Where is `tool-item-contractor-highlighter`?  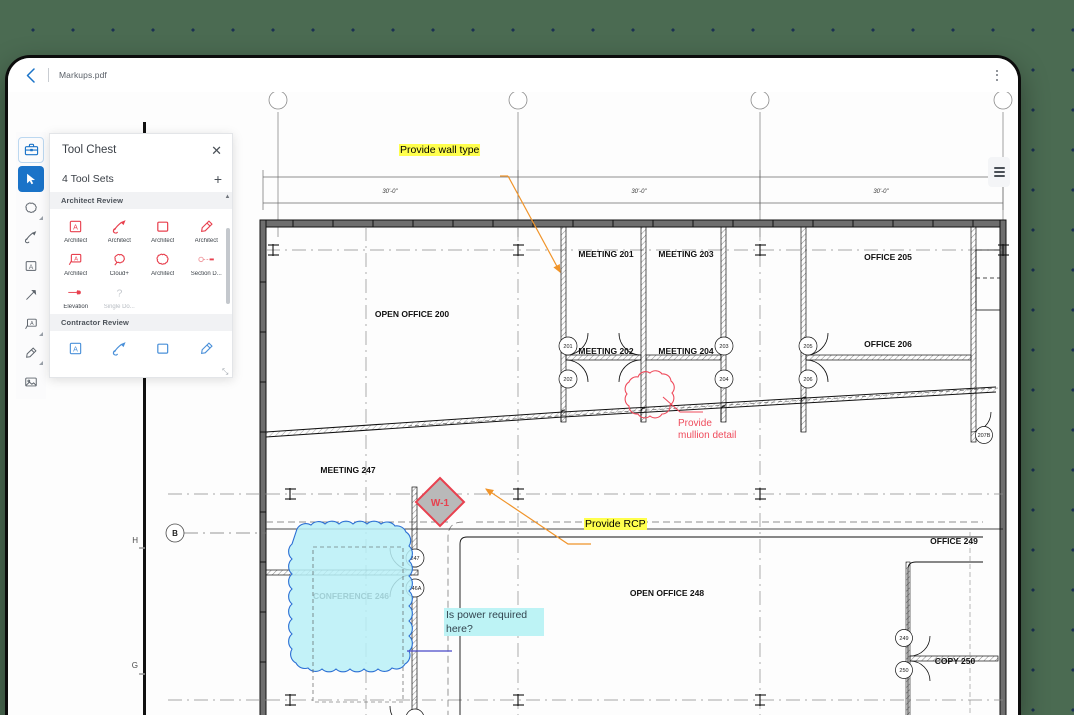 tool-item-contractor-highlighter is located at coordinates (207, 349).